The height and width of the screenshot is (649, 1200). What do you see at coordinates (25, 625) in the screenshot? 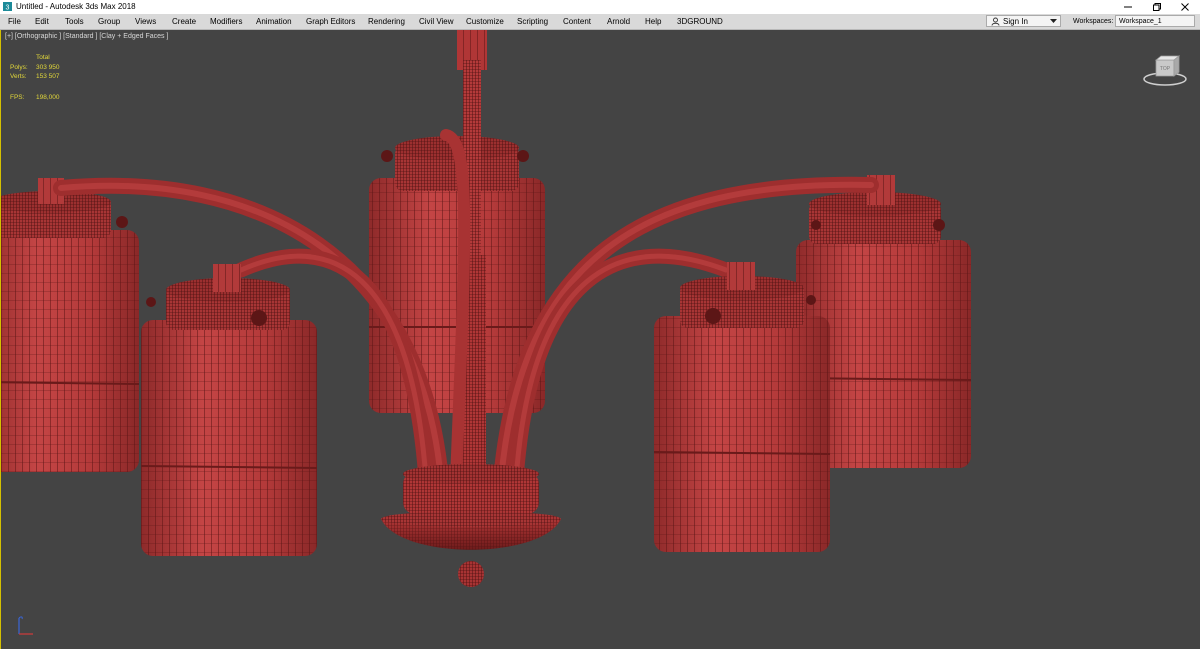
I see `axis-tripod-icon` at bounding box center [25, 625].